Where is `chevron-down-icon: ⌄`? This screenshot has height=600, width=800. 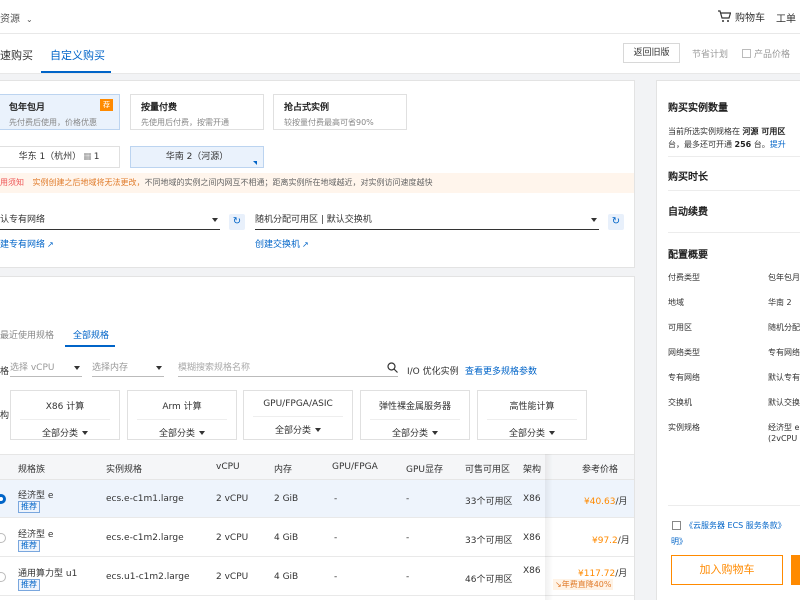
chevron-down-icon: ⌄ is located at coordinates (29, 19).